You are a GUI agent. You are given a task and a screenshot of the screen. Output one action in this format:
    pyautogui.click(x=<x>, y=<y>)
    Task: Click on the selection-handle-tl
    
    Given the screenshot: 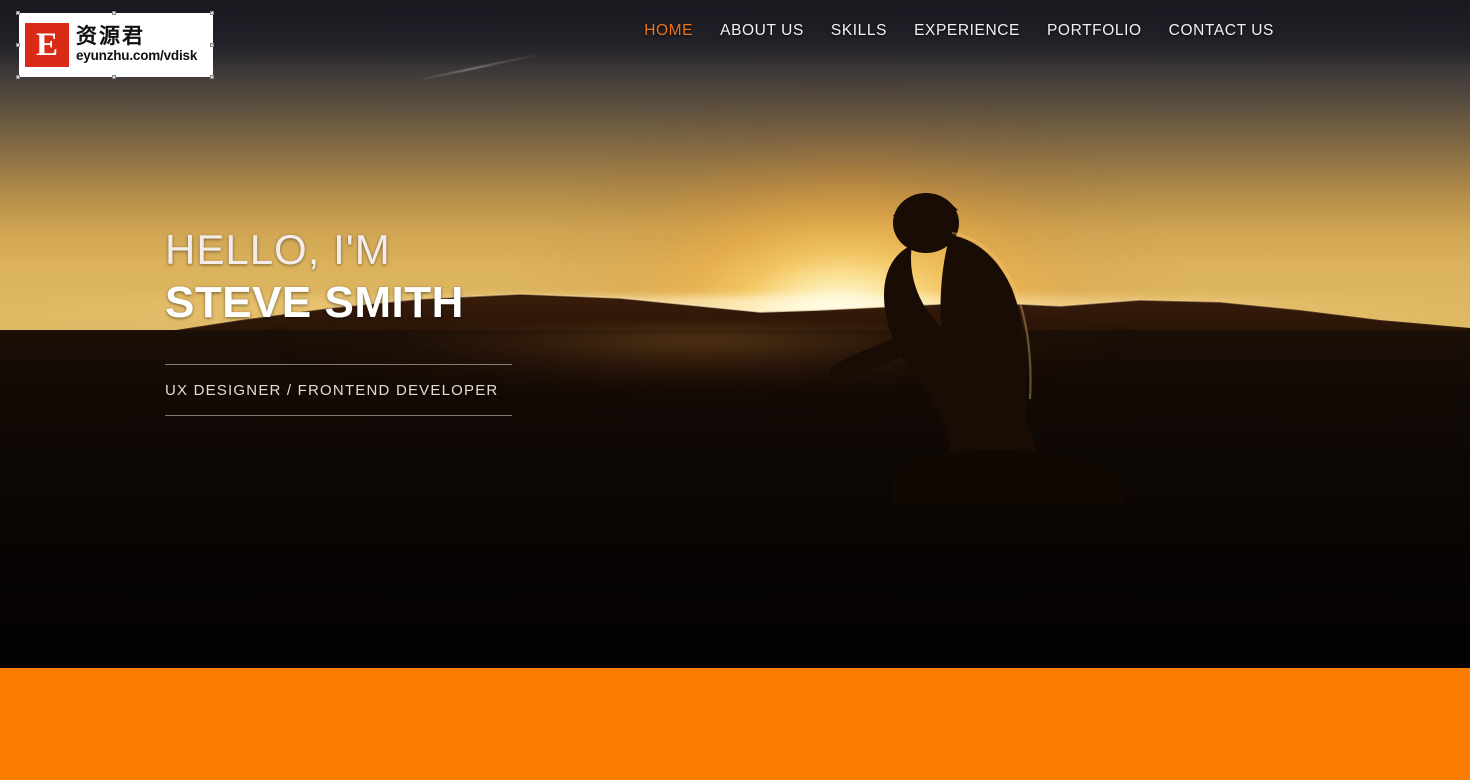 What is the action you would take?
    pyautogui.click(x=18, y=13)
    